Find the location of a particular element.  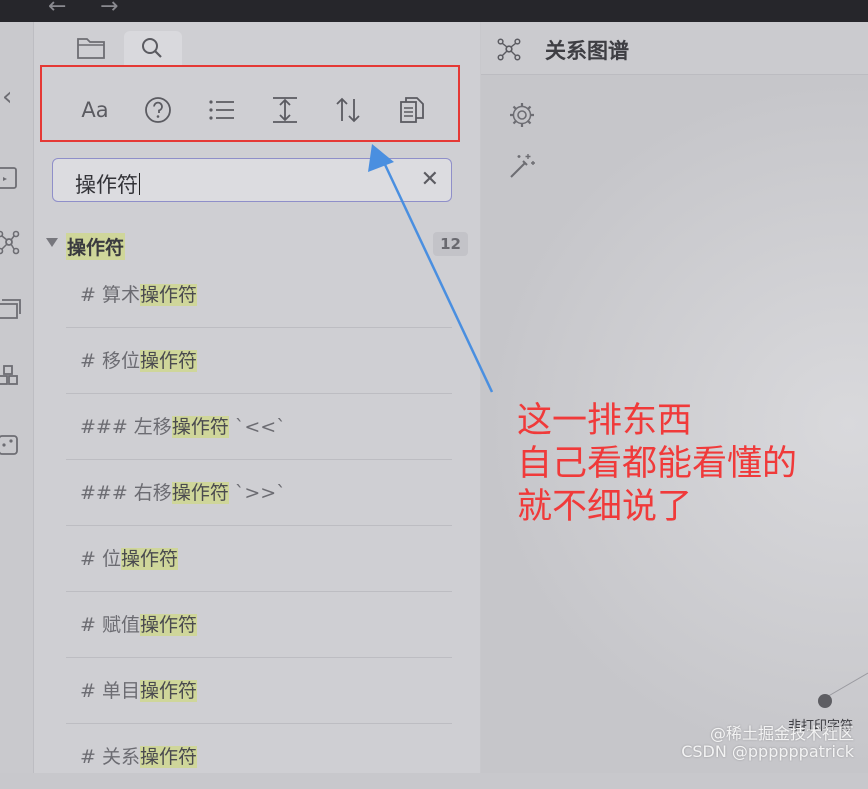

annotation-line: 这一排东西 is located at coordinates (605, 421).